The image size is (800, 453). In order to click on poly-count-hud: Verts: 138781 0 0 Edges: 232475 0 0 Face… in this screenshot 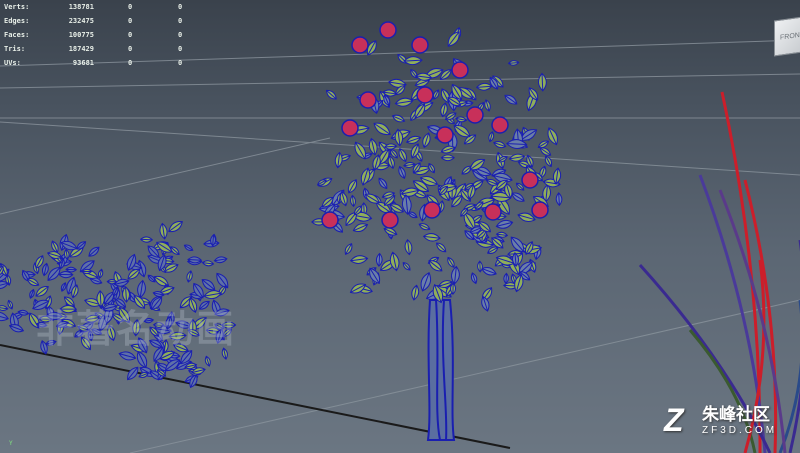, I will do `click(99, 35)`.